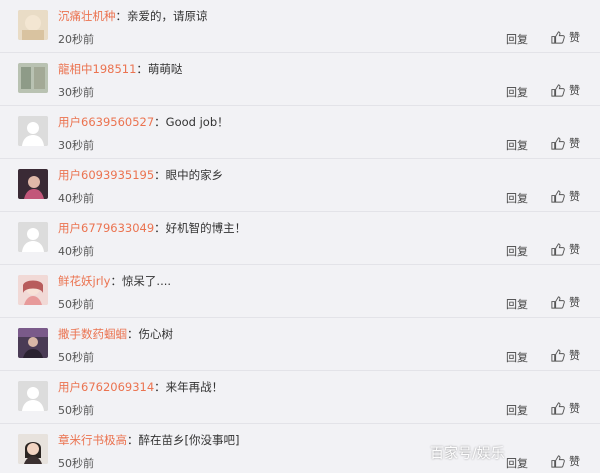 Image resolution: width=600 pixels, height=473 pixels. I want to click on comment-text: 亲爱的，请原谅, so click(167, 16).